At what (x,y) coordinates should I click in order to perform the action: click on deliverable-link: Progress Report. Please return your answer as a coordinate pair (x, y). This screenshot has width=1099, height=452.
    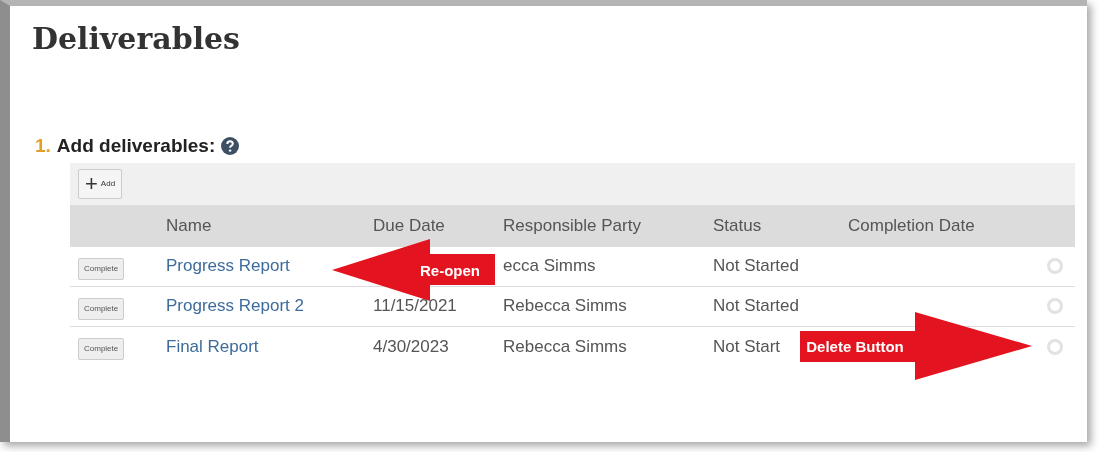
    Looking at the image, I should click on (228, 266).